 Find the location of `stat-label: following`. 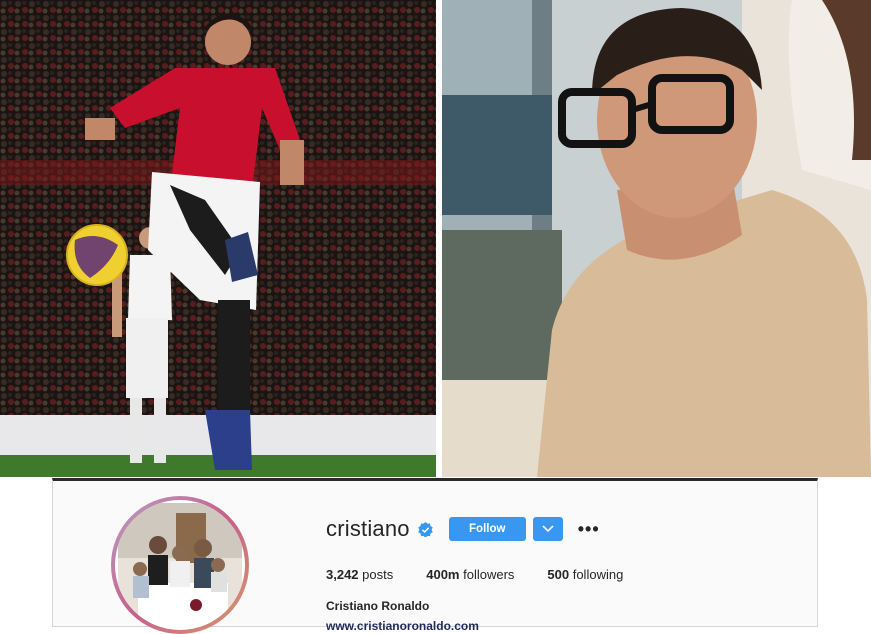

stat-label: following is located at coordinates (598, 574).